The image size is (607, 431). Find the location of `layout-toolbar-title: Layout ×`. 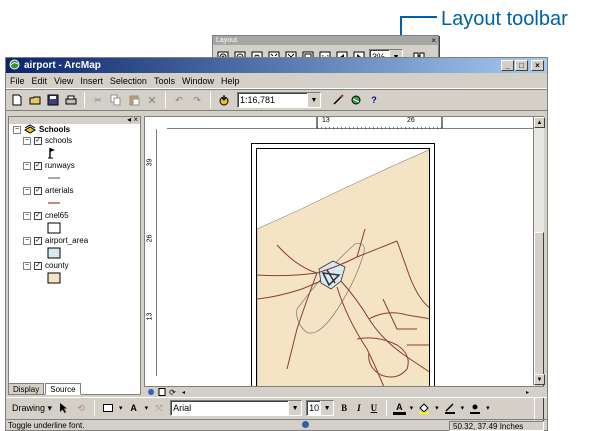

layout-toolbar-title: Layout × is located at coordinates (325, 40).